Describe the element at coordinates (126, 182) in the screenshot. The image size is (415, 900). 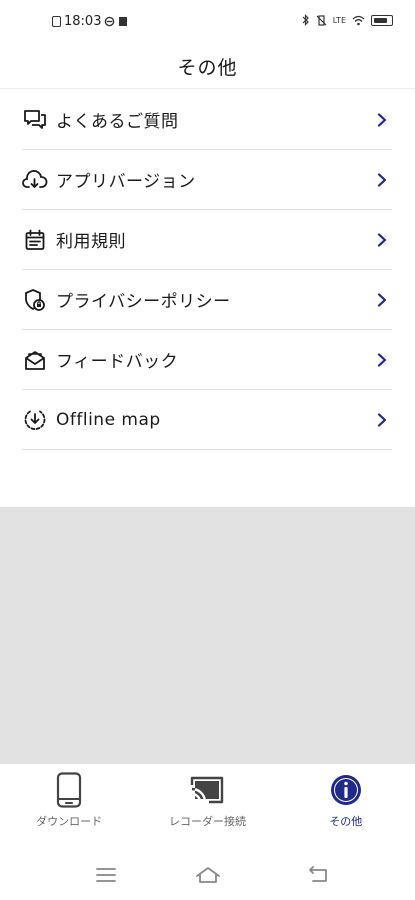
I see `menu-item-label: アプリバージョン` at that location.